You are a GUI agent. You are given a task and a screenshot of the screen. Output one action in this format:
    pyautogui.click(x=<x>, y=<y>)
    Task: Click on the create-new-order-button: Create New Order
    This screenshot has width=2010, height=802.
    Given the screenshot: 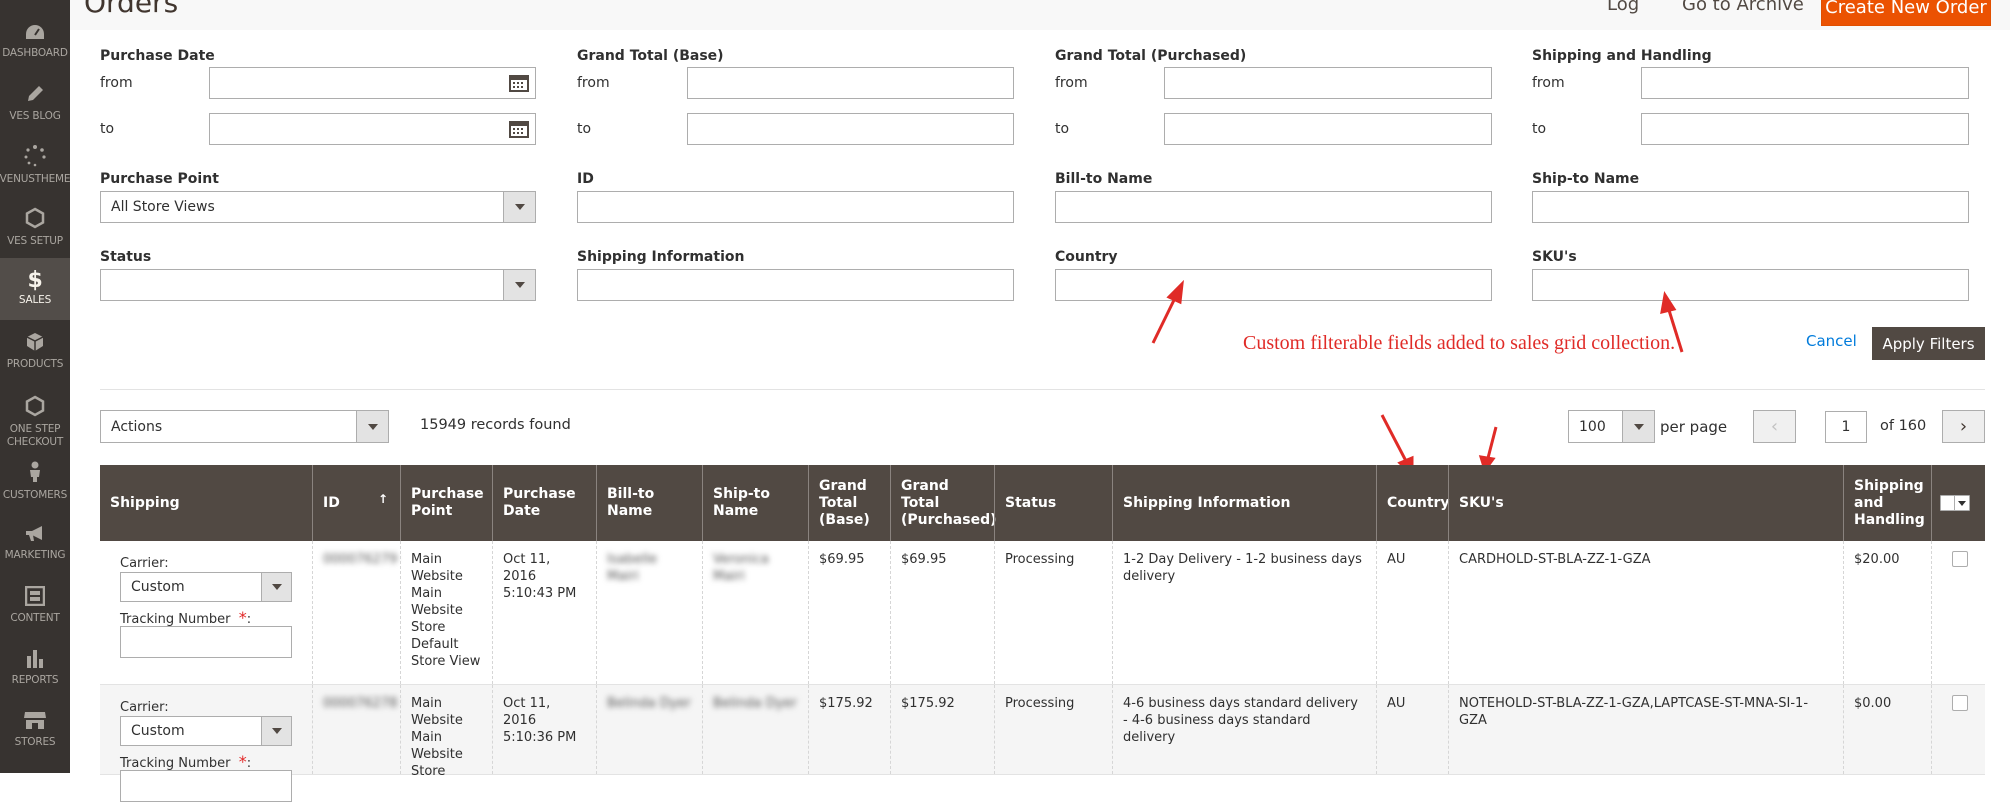 What is the action you would take?
    pyautogui.click(x=1906, y=13)
    